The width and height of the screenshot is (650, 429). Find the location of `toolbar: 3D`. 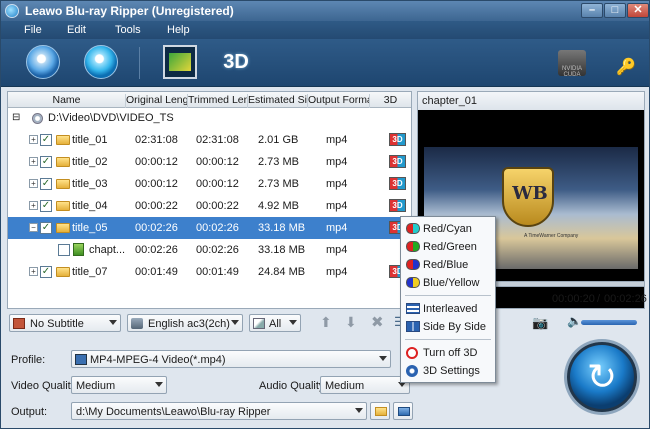

toolbar: 3D is located at coordinates (325, 63).